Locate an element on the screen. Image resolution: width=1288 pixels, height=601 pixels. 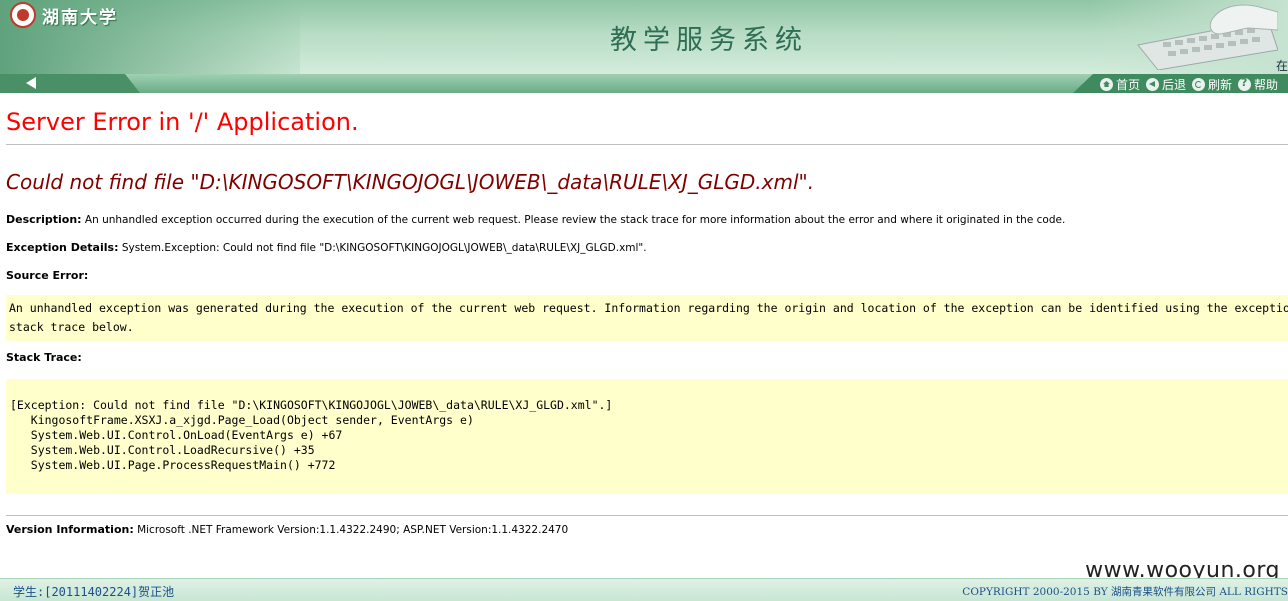
nav-tab-left is located at coordinates (70, 83).